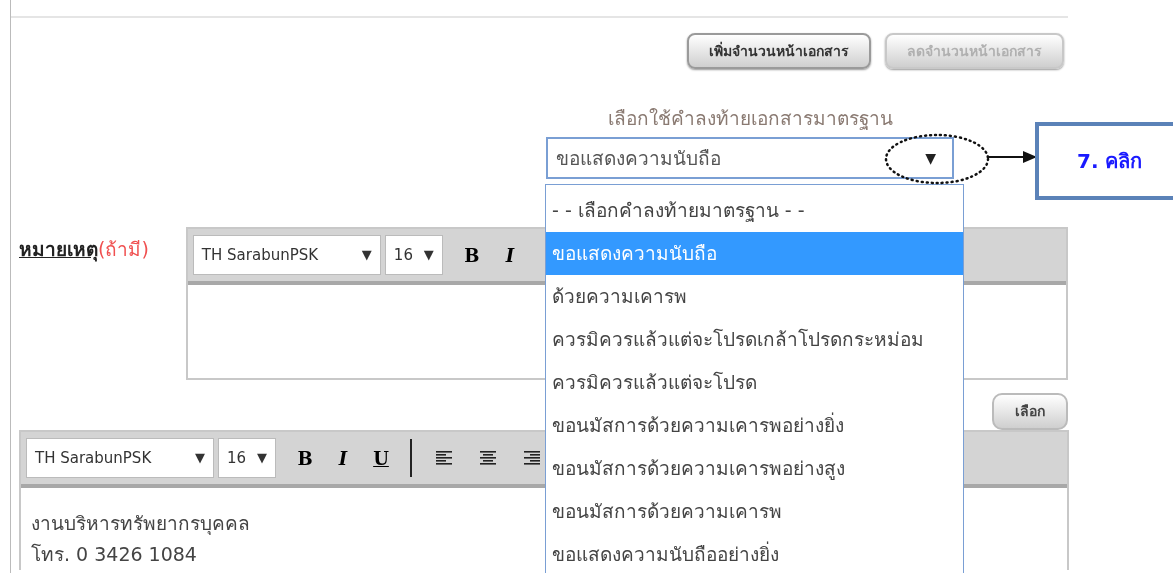 The width and height of the screenshot is (1173, 573). I want to click on closing-value: ขอแสดงความนับถือ, so click(638, 158).